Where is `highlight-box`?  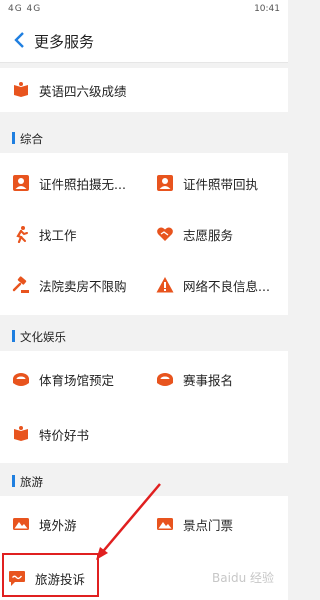 highlight-box is located at coordinates (50, 575).